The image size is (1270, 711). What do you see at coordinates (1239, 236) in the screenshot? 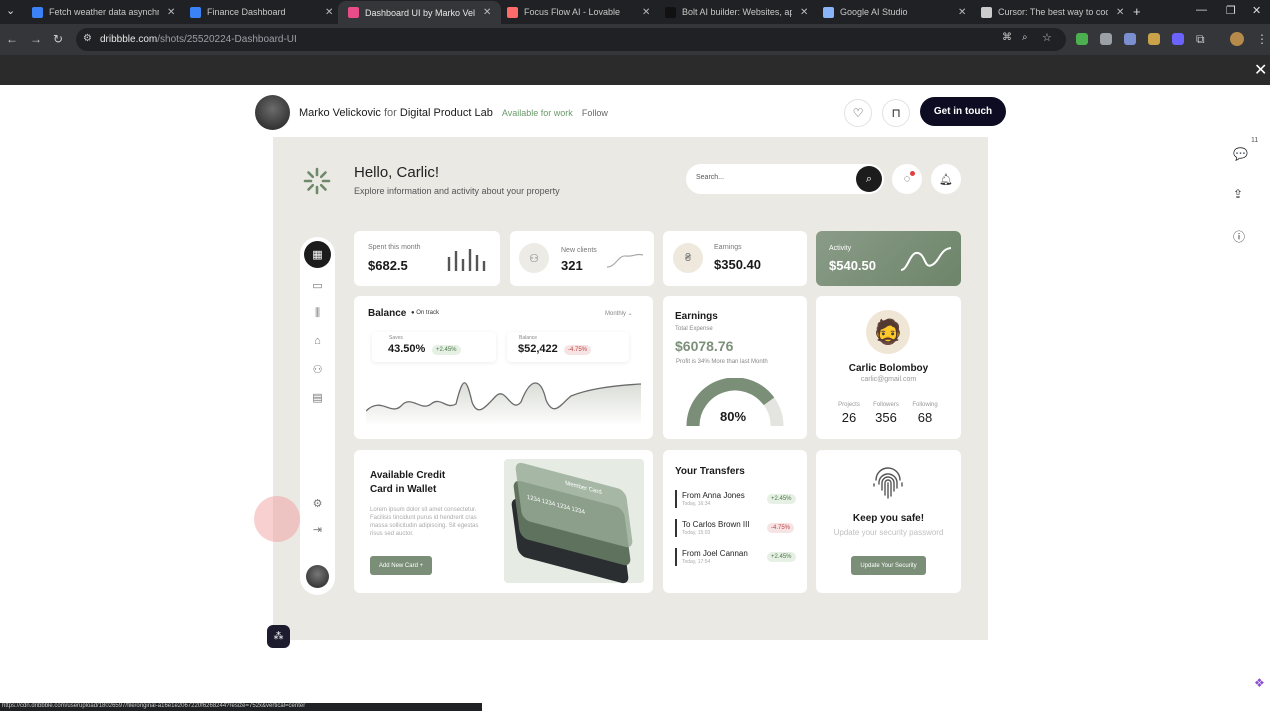
I see `info-icon: ⓘ` at bounding box center [1239, 236].